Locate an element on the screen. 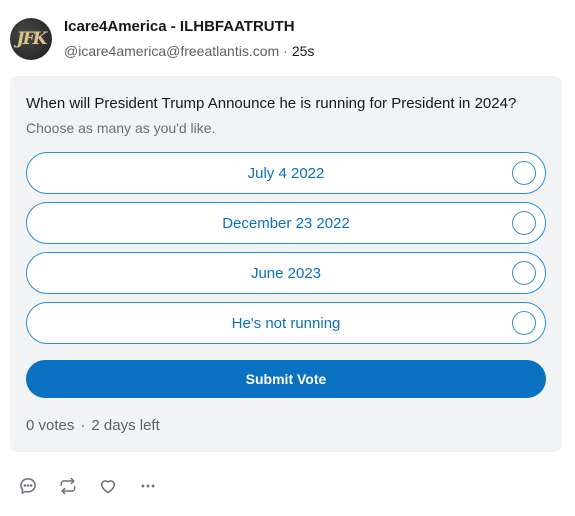  submit-vote-button: Submit Vote is located at coordinates (286, 379).